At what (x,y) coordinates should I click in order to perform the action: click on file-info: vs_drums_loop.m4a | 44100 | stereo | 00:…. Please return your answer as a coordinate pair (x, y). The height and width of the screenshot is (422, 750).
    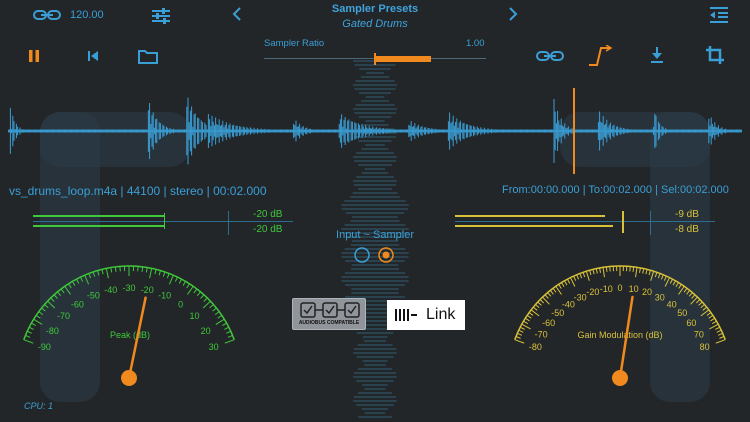
    Looking at the image, I should click on (138, 191).